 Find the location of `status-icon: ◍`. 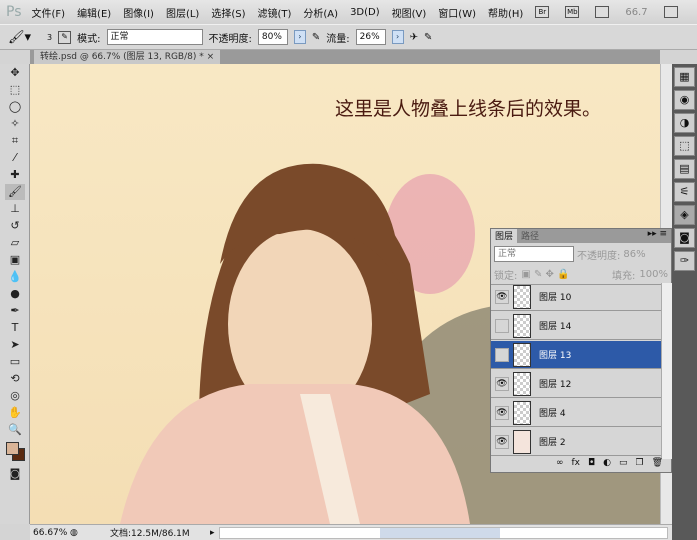

status-icon: ◍ is located at coordinates (74, 532).